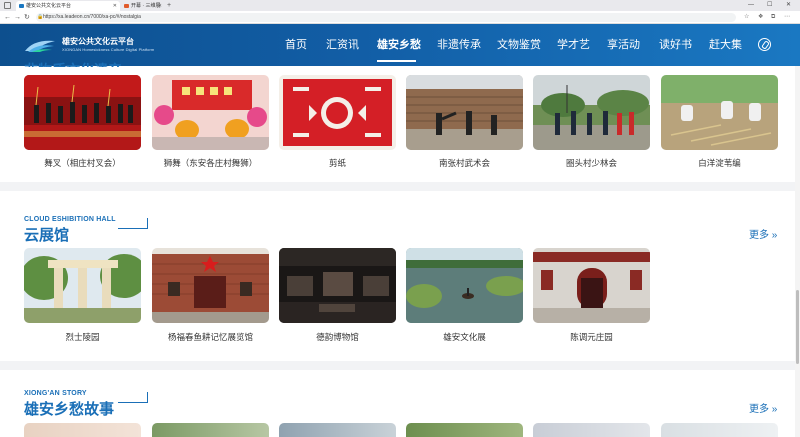  Describe the element at coordinates (400, 9) in the screenshot. I see `browser-tab-bar: 雄安公共文化云平台 ✕ 开幕 · 三维展示 ✕ + — ☐ ✕` at that location.